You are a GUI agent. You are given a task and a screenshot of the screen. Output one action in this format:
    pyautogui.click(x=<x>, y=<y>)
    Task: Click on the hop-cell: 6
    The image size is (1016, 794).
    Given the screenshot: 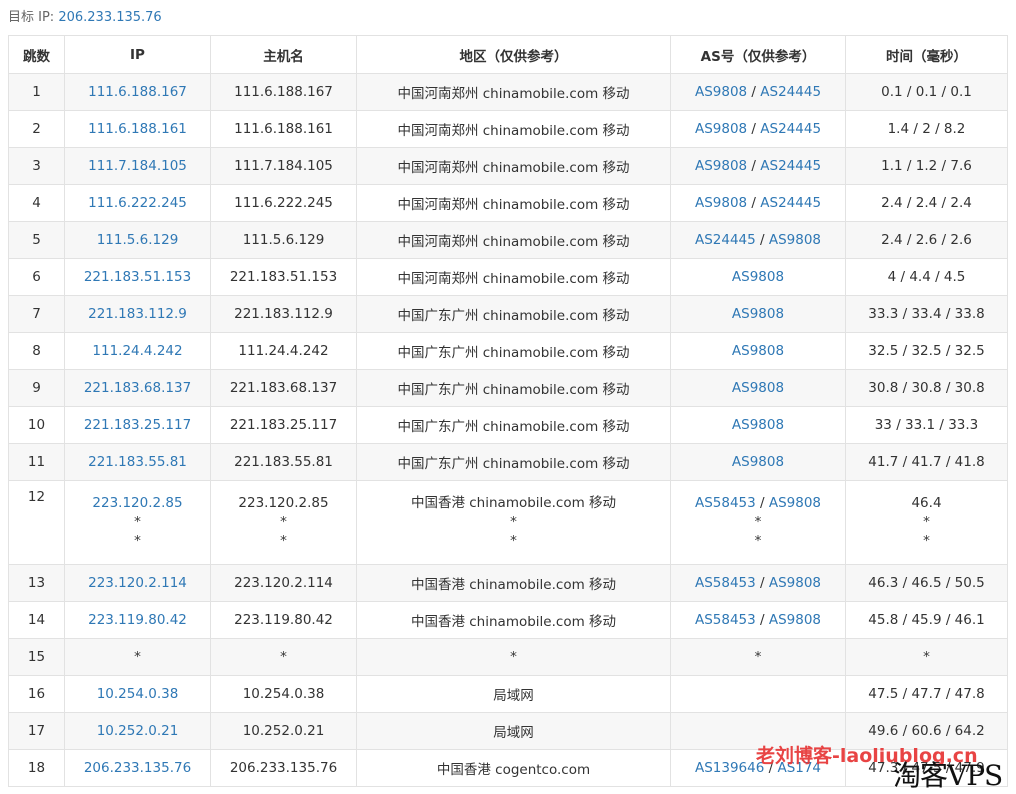 What is the action you would take?
    pyautogui.click(x=36, y=277)
    